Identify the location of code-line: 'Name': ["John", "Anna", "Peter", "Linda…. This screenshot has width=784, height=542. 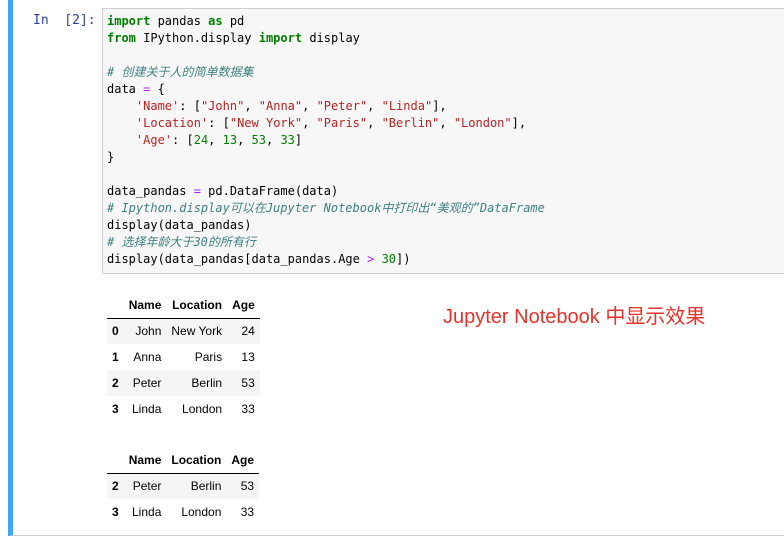
(291, 106).